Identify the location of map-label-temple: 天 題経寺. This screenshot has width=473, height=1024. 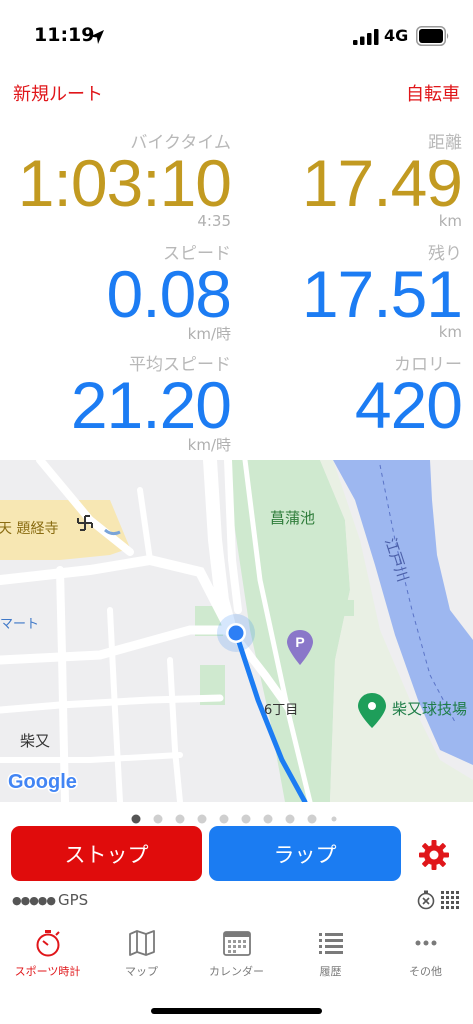
(29, 529).